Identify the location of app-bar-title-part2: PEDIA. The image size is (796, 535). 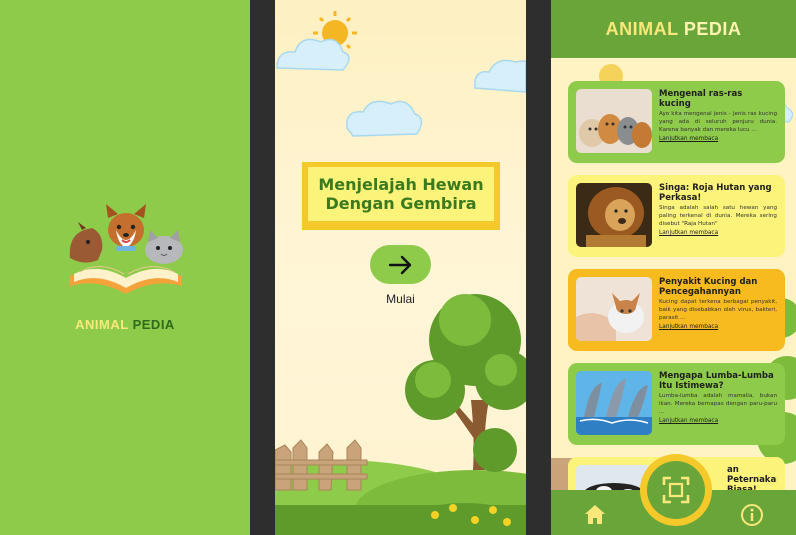
(712, 28).